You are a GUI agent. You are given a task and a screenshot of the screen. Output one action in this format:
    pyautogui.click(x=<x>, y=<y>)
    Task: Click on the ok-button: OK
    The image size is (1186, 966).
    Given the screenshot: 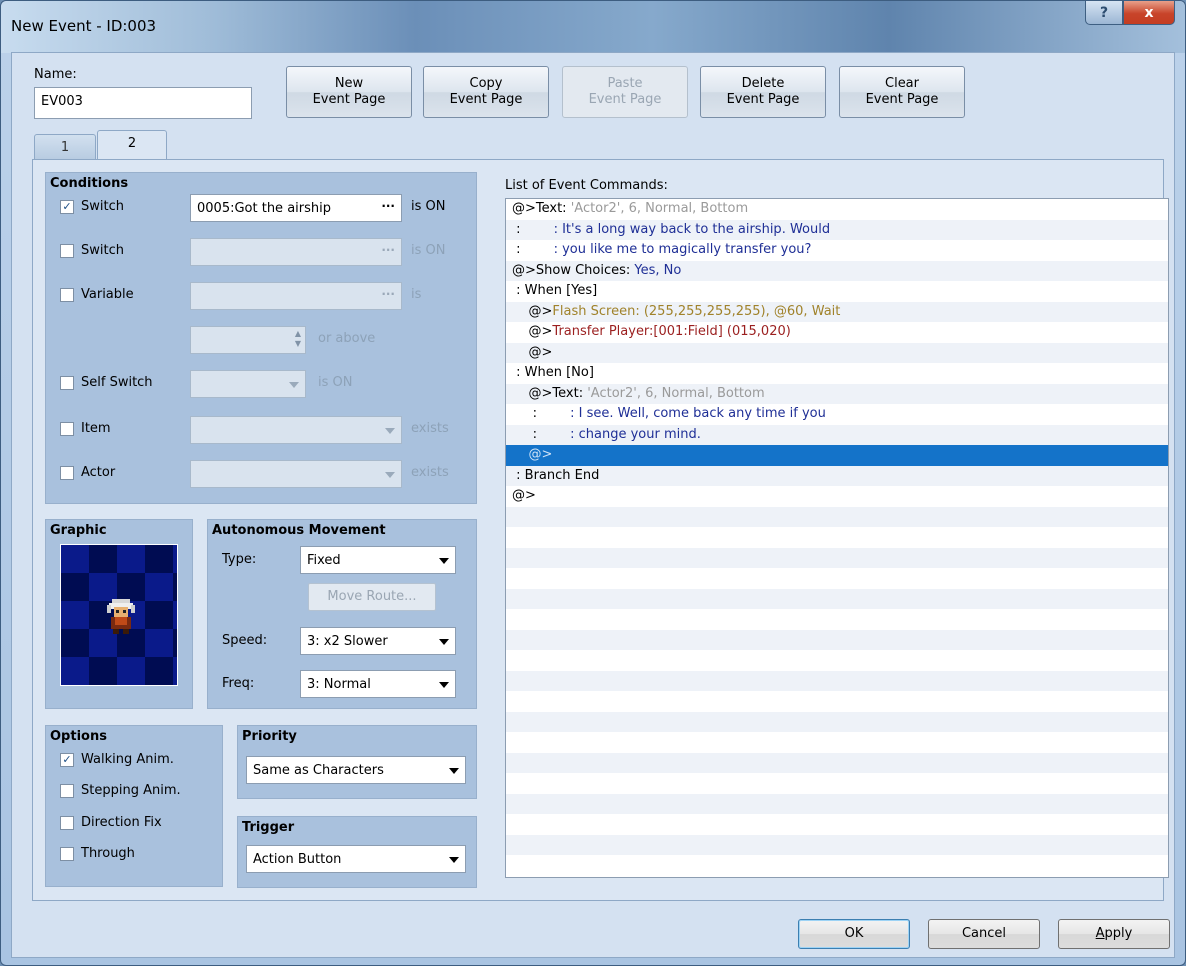 What is the action you would take?
    pyautogui.click(x=854, y=934)
    